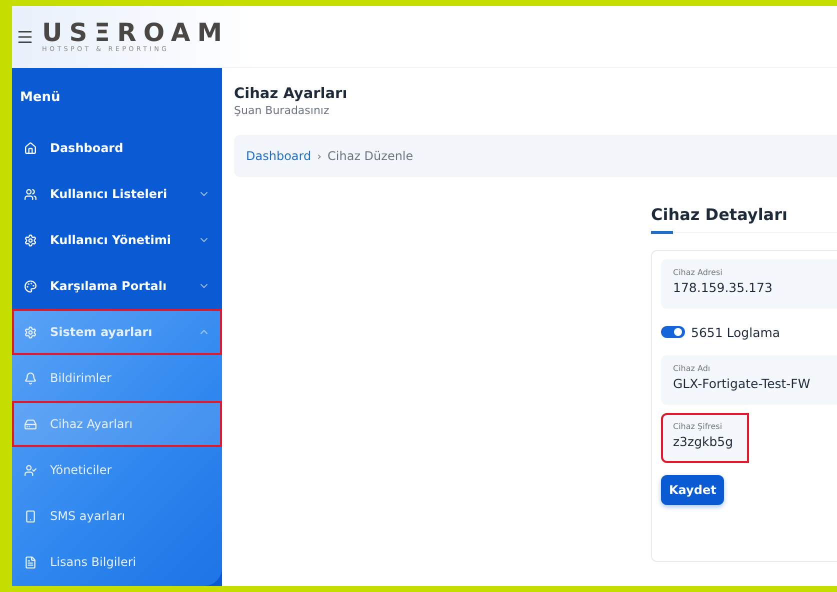 Image resolution: width=837 pixels, height=592 pixels. I want to click on sidebar-item: Kullanıcı Listeleri, so click(117, 194).